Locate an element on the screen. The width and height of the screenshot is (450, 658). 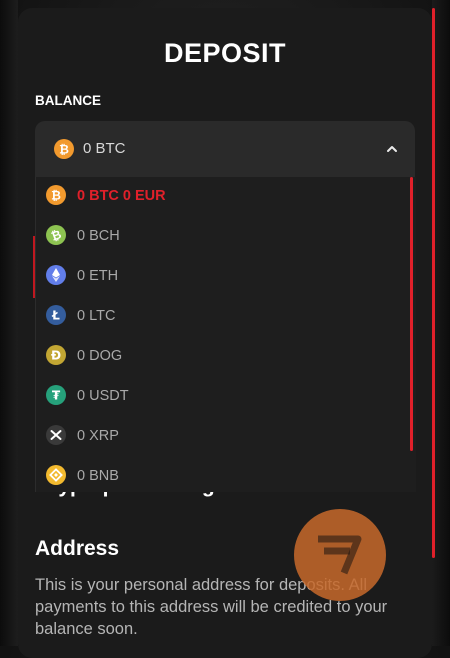
tether-icon: ₮ is located at coordinates (56, 395).